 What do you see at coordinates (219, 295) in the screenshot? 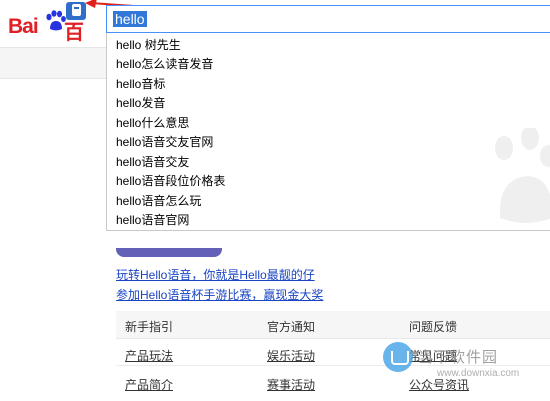
I see `promo-link: 参加Hello语音杯手游比赛，赢现金大奖` at bounding box center [219, 295].